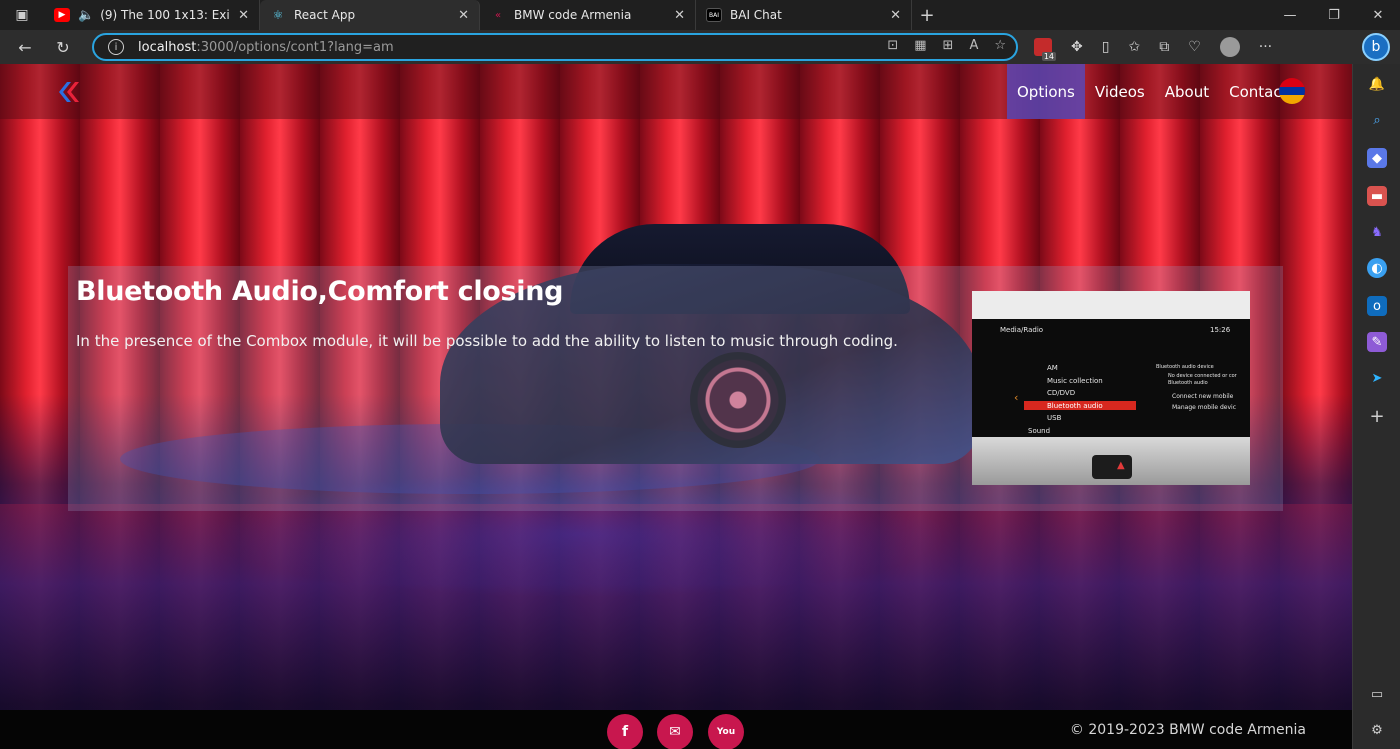 The width and height of the screenshot is (1400, 749). What do you see at coordinates (714, 15) in the screenshot?
I see `bai-icon: BAI` at bounding box center [714, 15].